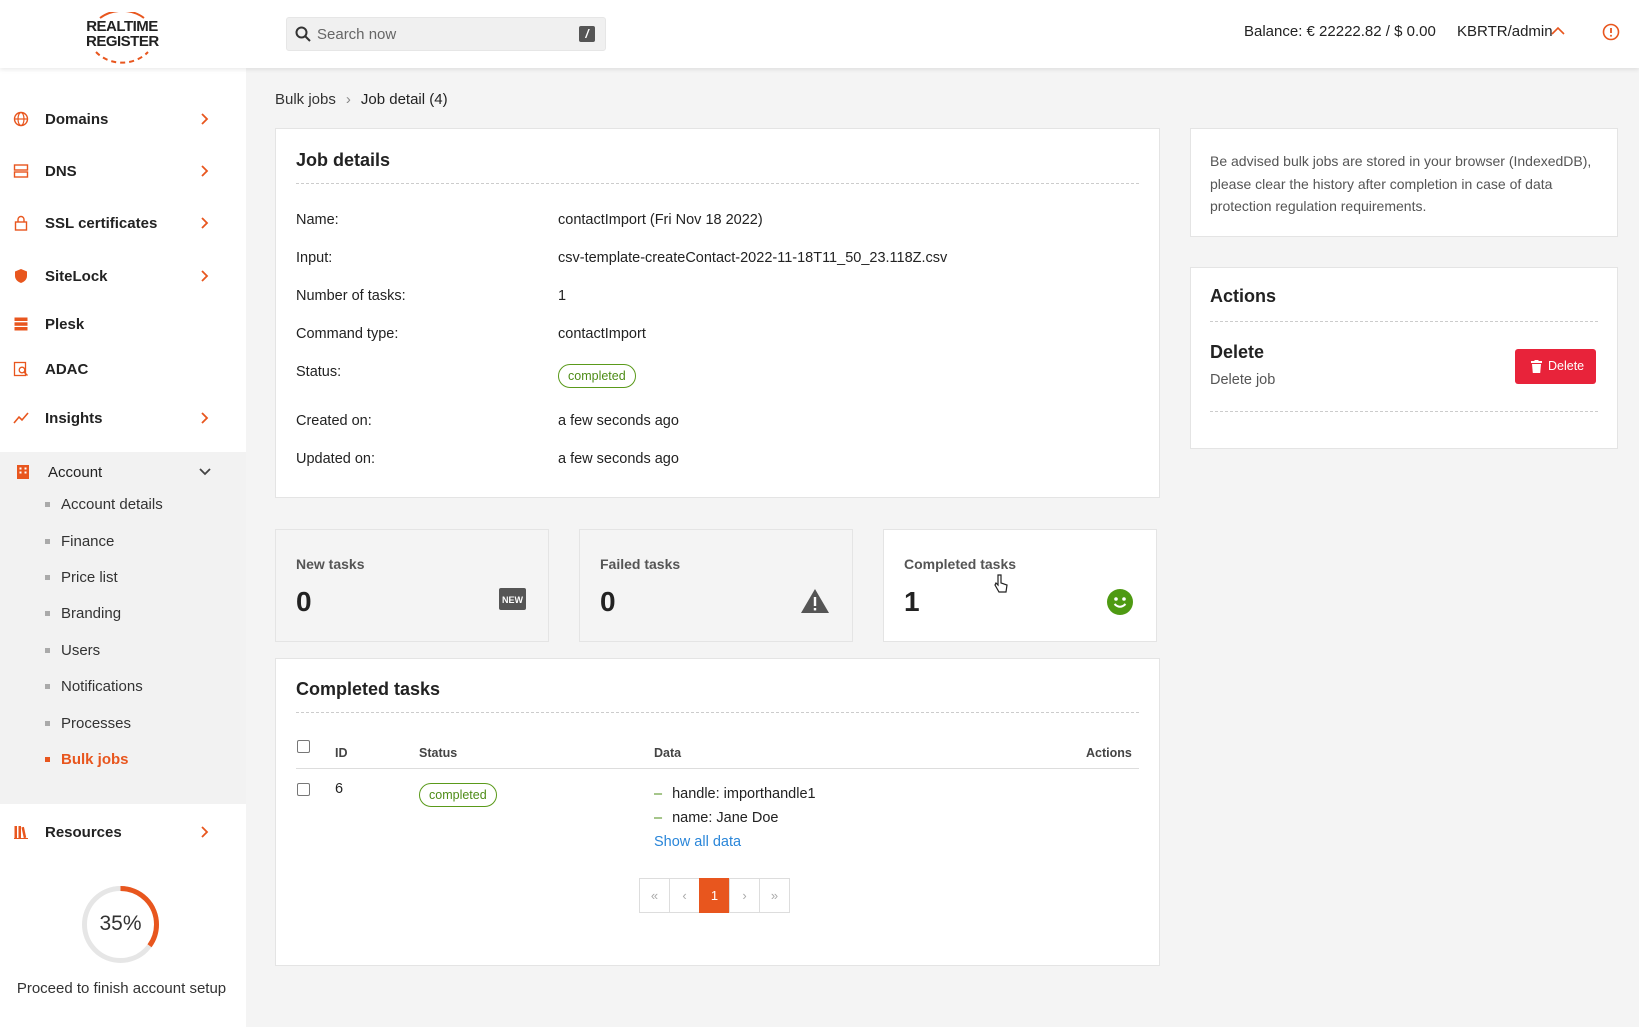 The image size is (1639, 1027). What do you see at coordinates (1536, 366) in the screenshot?
I see `trash-icon` at bounding box center [1536, 366].